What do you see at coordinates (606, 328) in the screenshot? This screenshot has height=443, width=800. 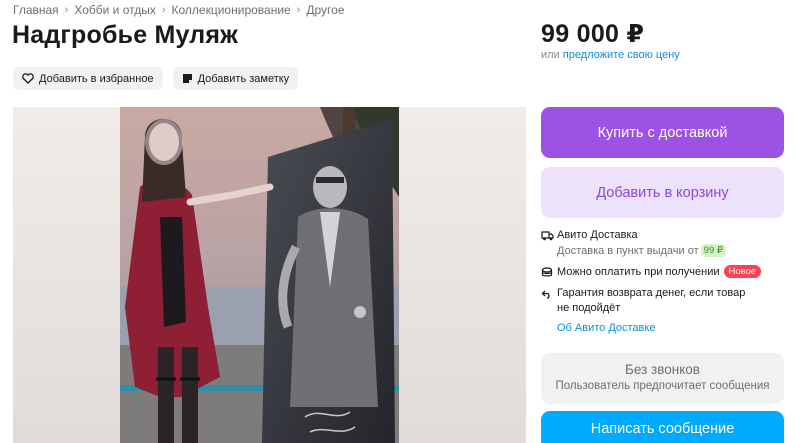 I see `about-delivery-link: Об Авито Доставке` at bounding box center [606, 328].